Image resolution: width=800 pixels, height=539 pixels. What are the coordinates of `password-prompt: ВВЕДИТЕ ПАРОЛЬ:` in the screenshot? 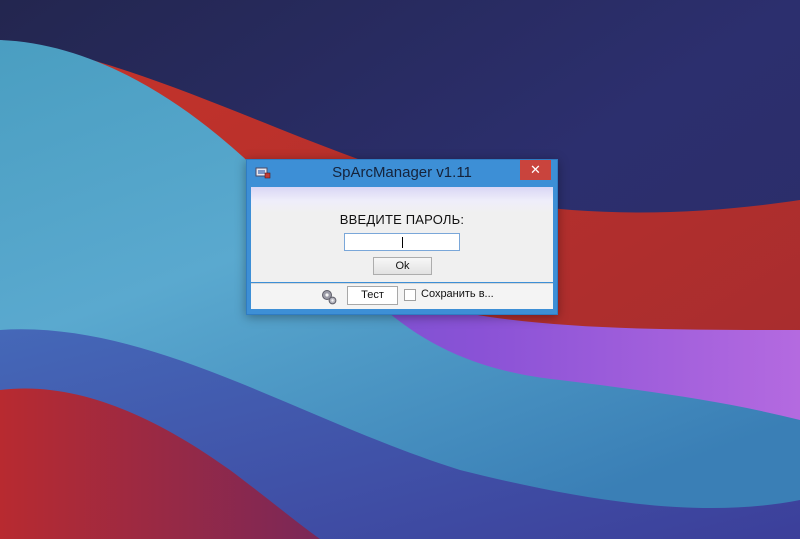 It's located at (402, 219).